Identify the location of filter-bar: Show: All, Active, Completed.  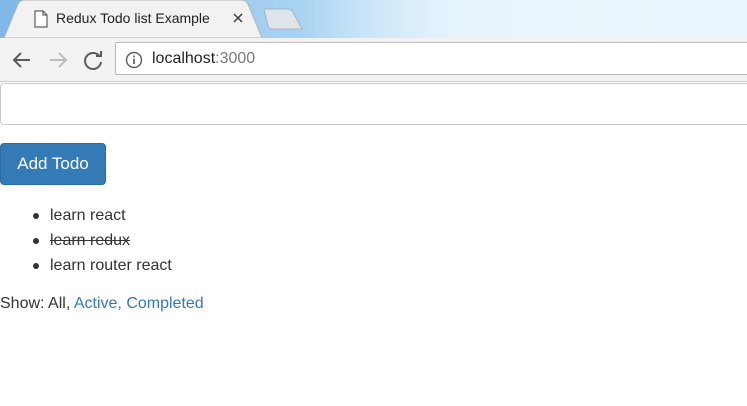
(102, 304).